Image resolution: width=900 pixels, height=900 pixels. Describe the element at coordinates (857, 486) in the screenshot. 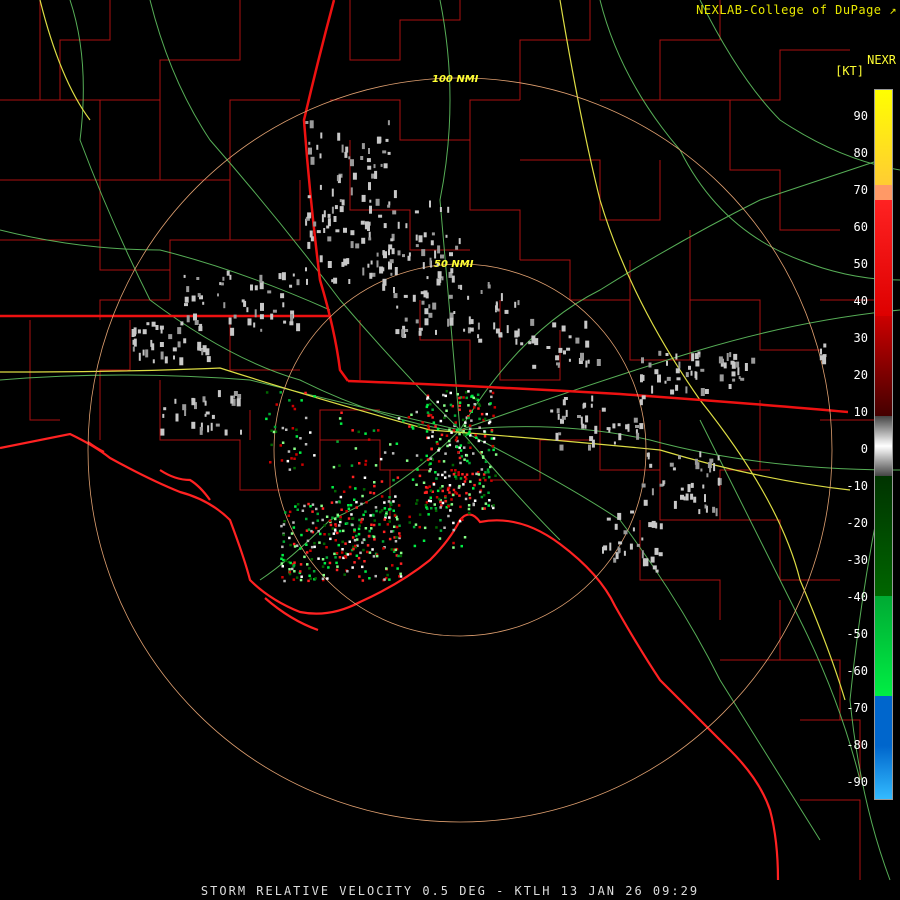

I see `color-scale-tick-label: -10` at that location.